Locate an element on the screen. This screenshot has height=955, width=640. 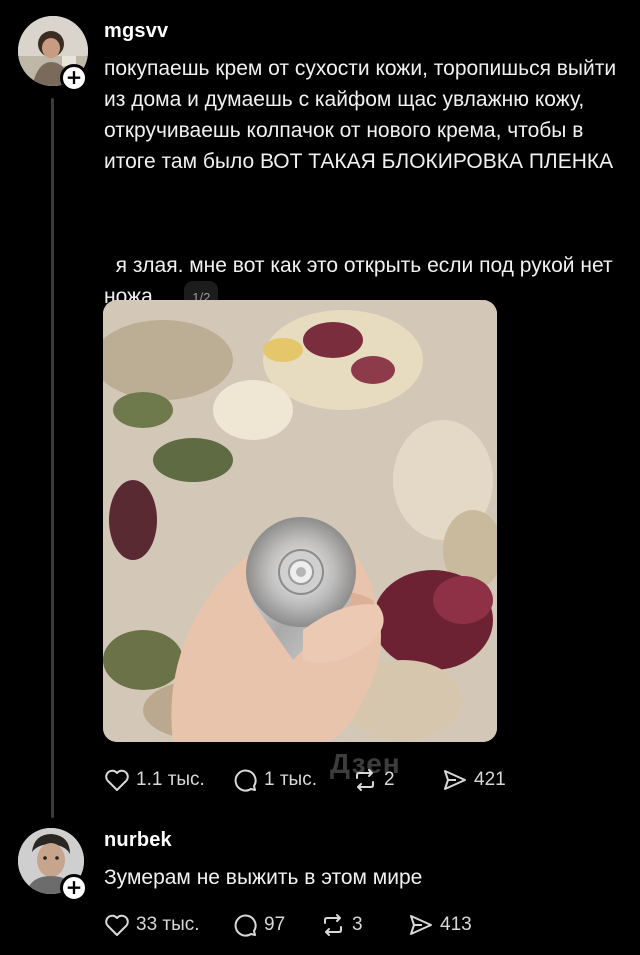
reply-actions: 33 тыс. 97 3 413 is located at coordinates (288, 925).